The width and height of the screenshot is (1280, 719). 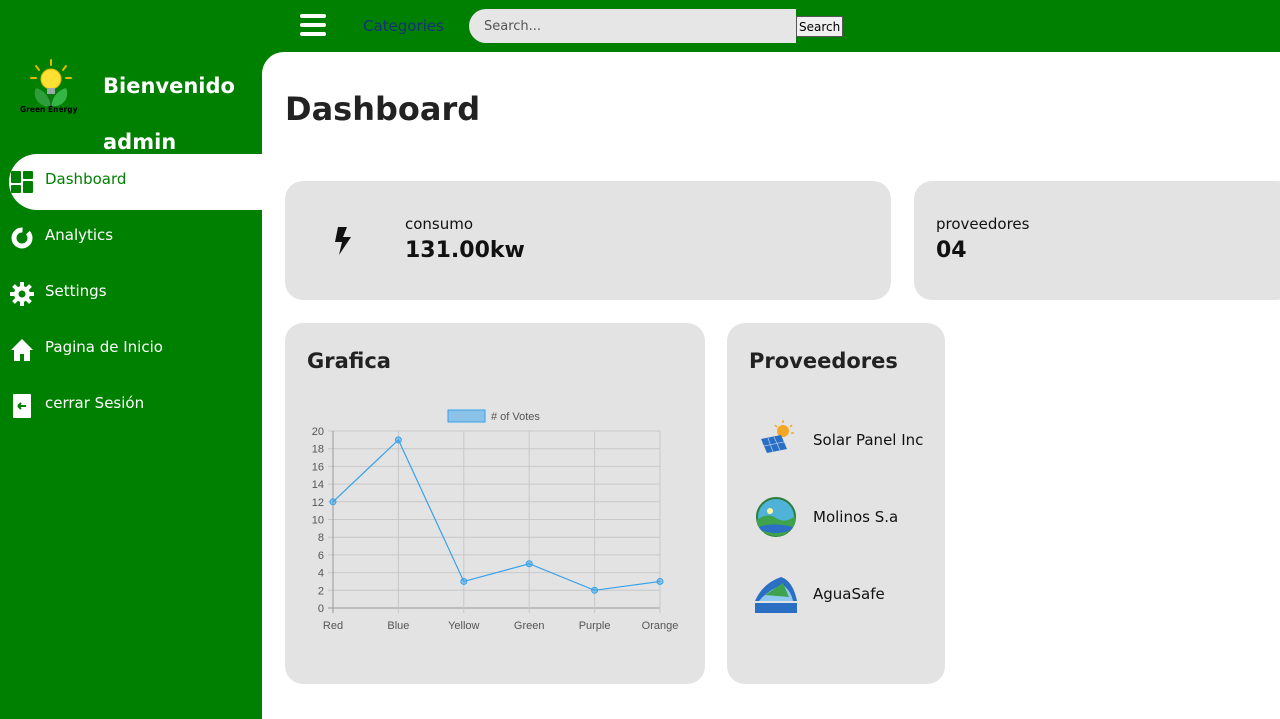 I want to click on sidebar-item-logout: cerrar Sesión, so click(x=131, y=406).